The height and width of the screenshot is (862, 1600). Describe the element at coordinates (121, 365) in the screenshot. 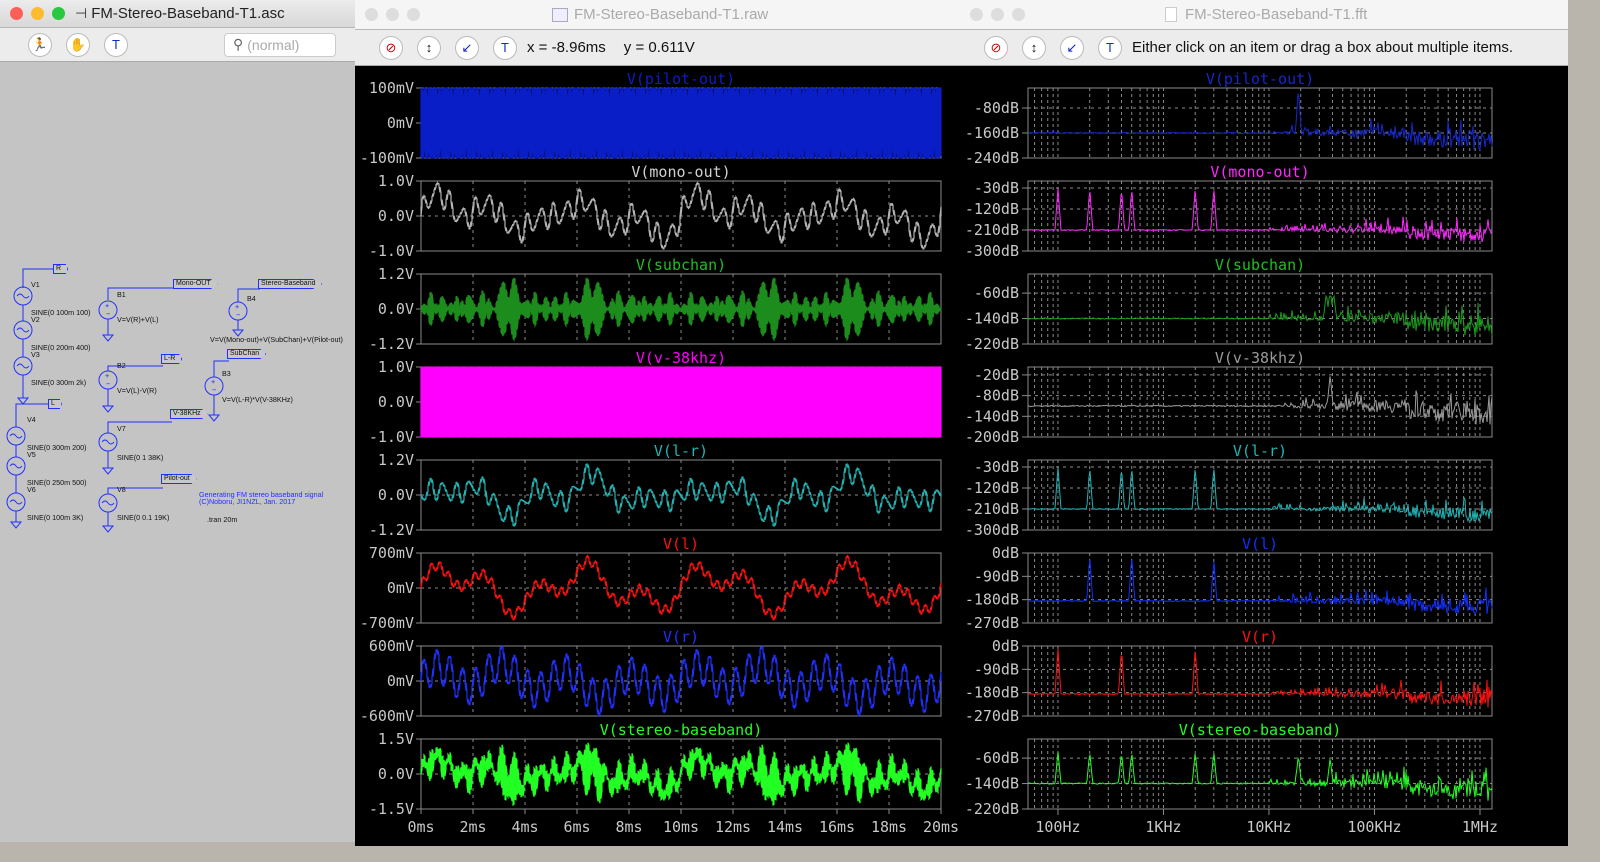

I see `b2-ref: B2` at that location.